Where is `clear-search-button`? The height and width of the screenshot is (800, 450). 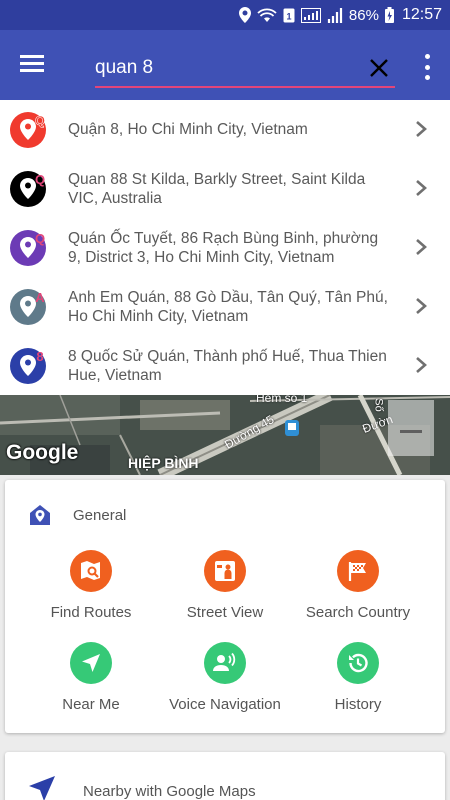 clear-search-button is located at coordinates (379, 68).